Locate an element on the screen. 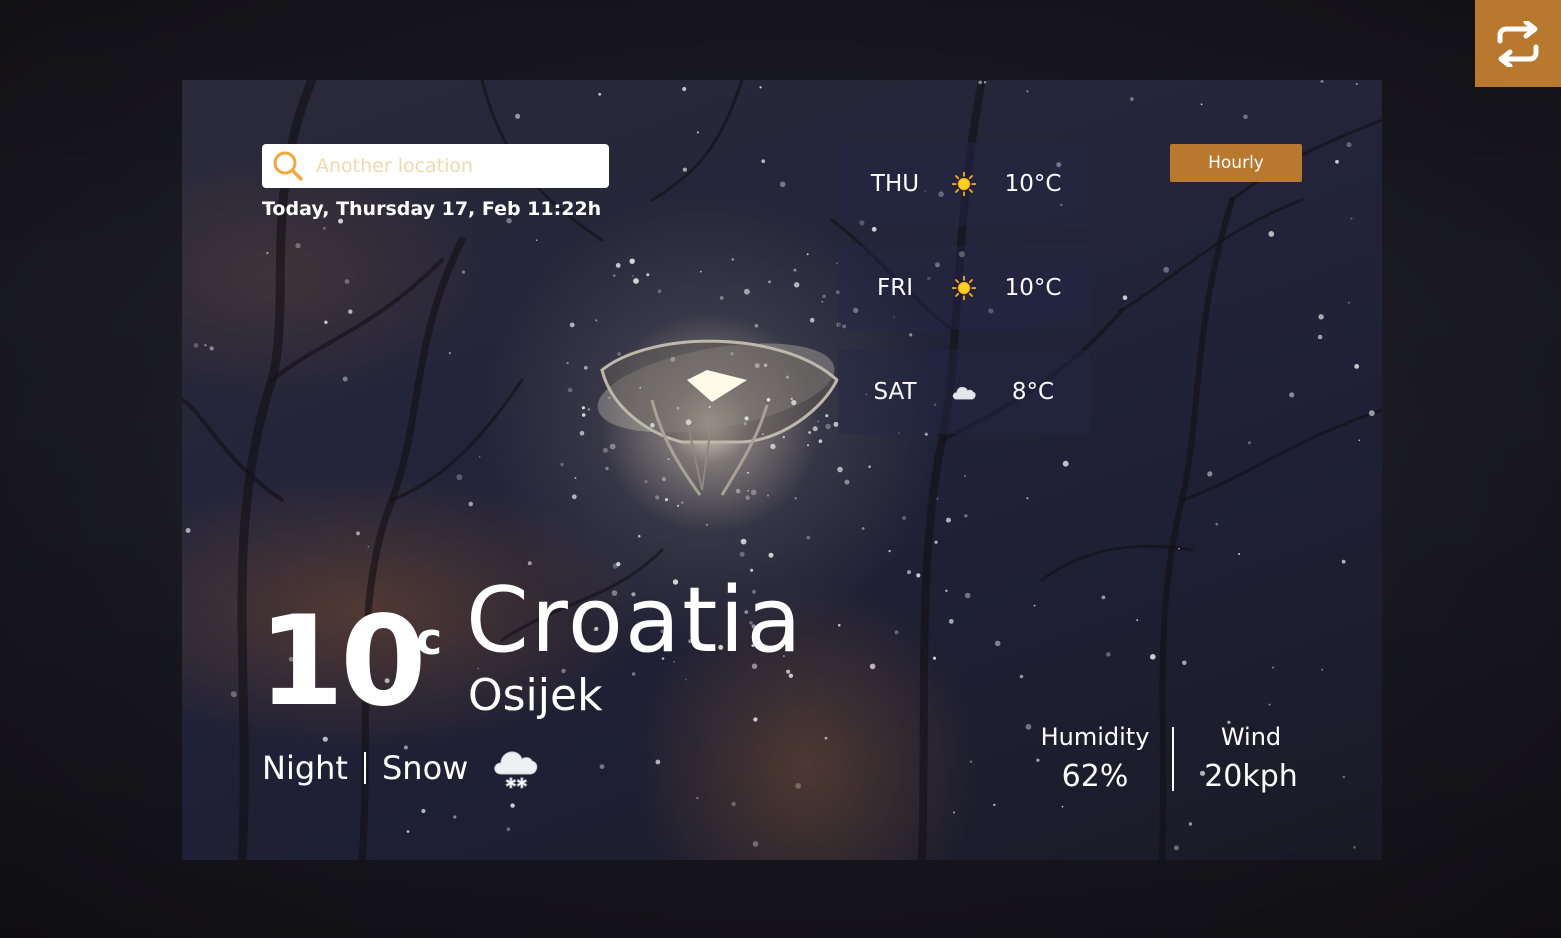  forecast-list: THU 10°C FRI 10°C SAT 8°C is located at coordinates (964, 298).